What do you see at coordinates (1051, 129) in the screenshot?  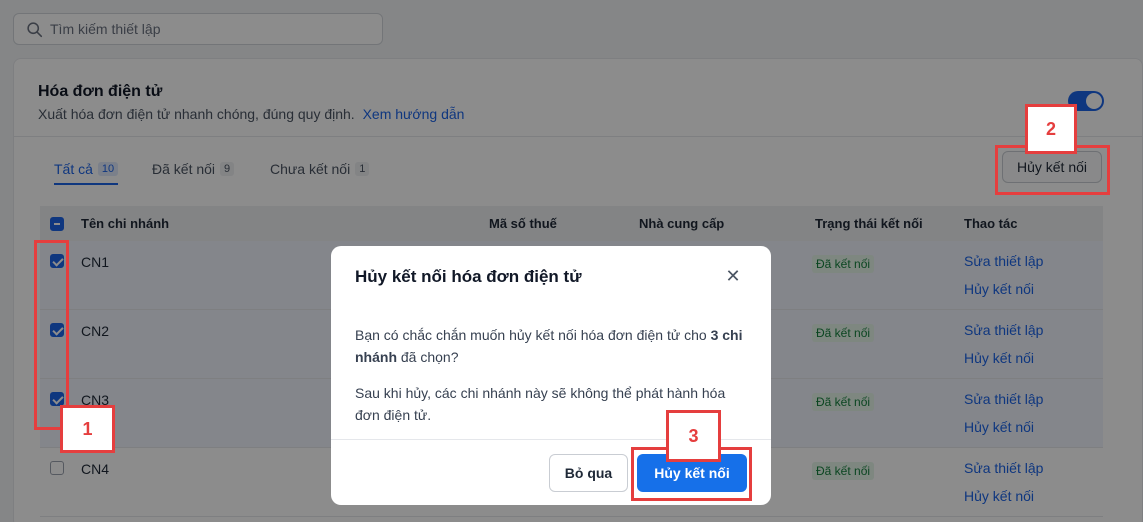 I see `step-marker-2: 2` at bounding box center [1051, 129].